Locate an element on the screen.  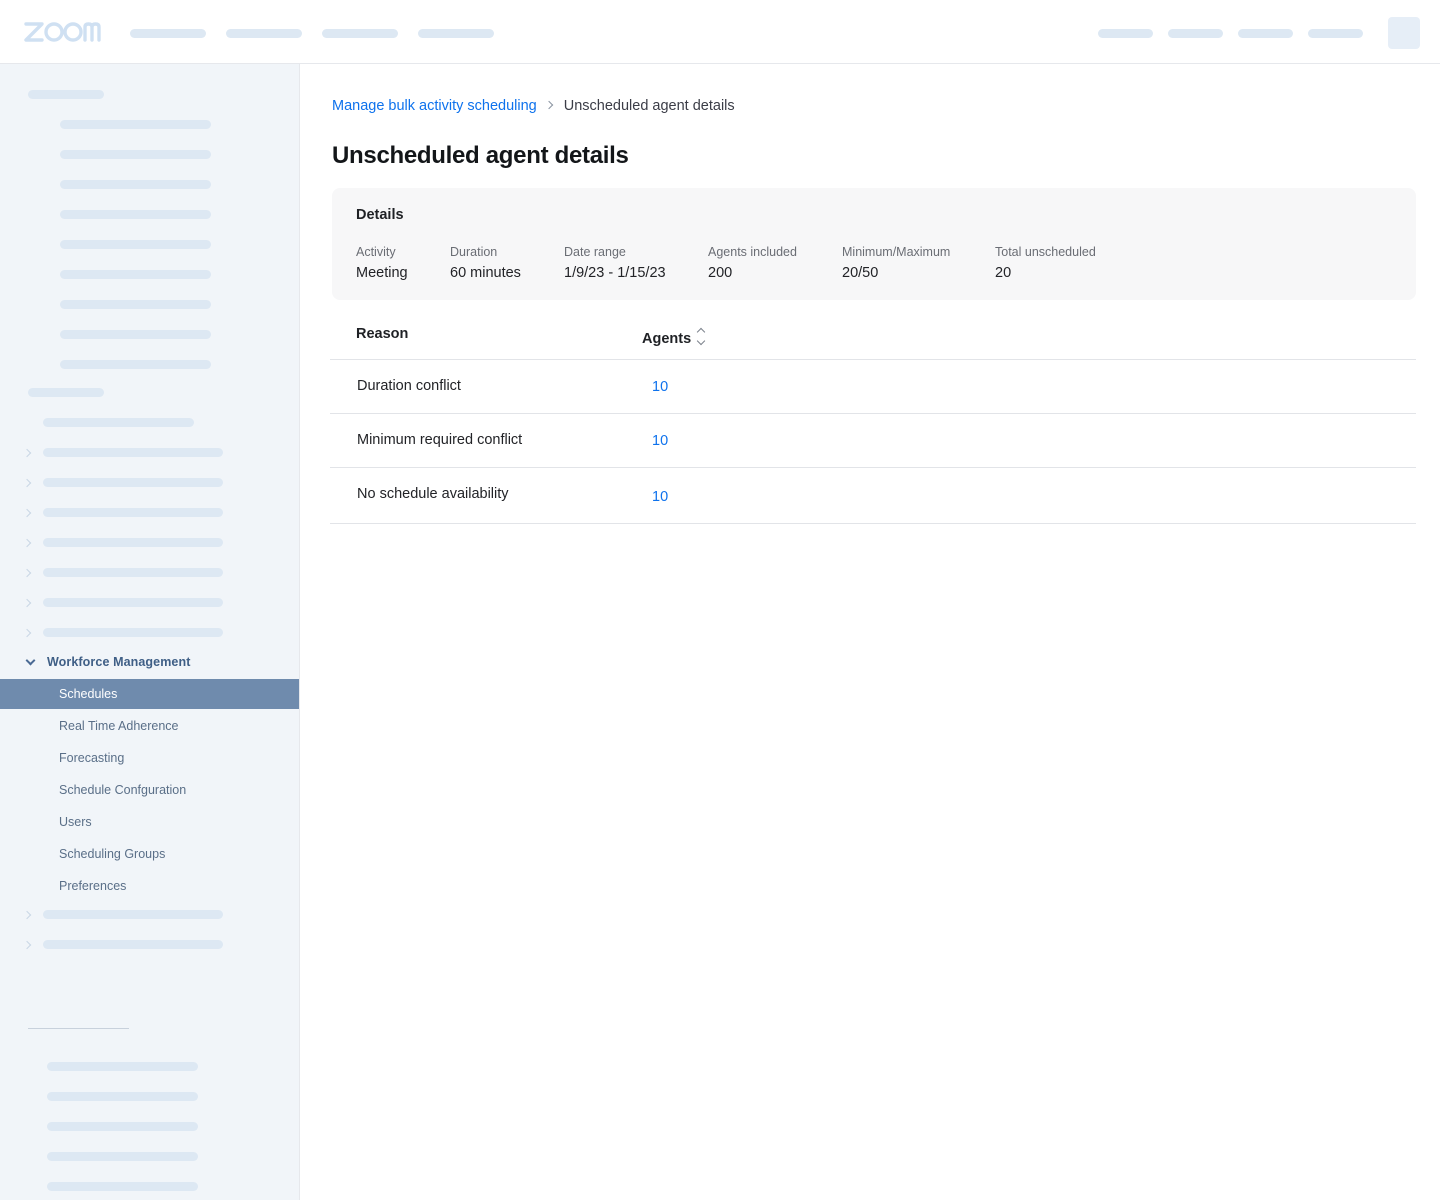
sidebar-item-label: Real Time Adherence is located at coordinates (119, 726).